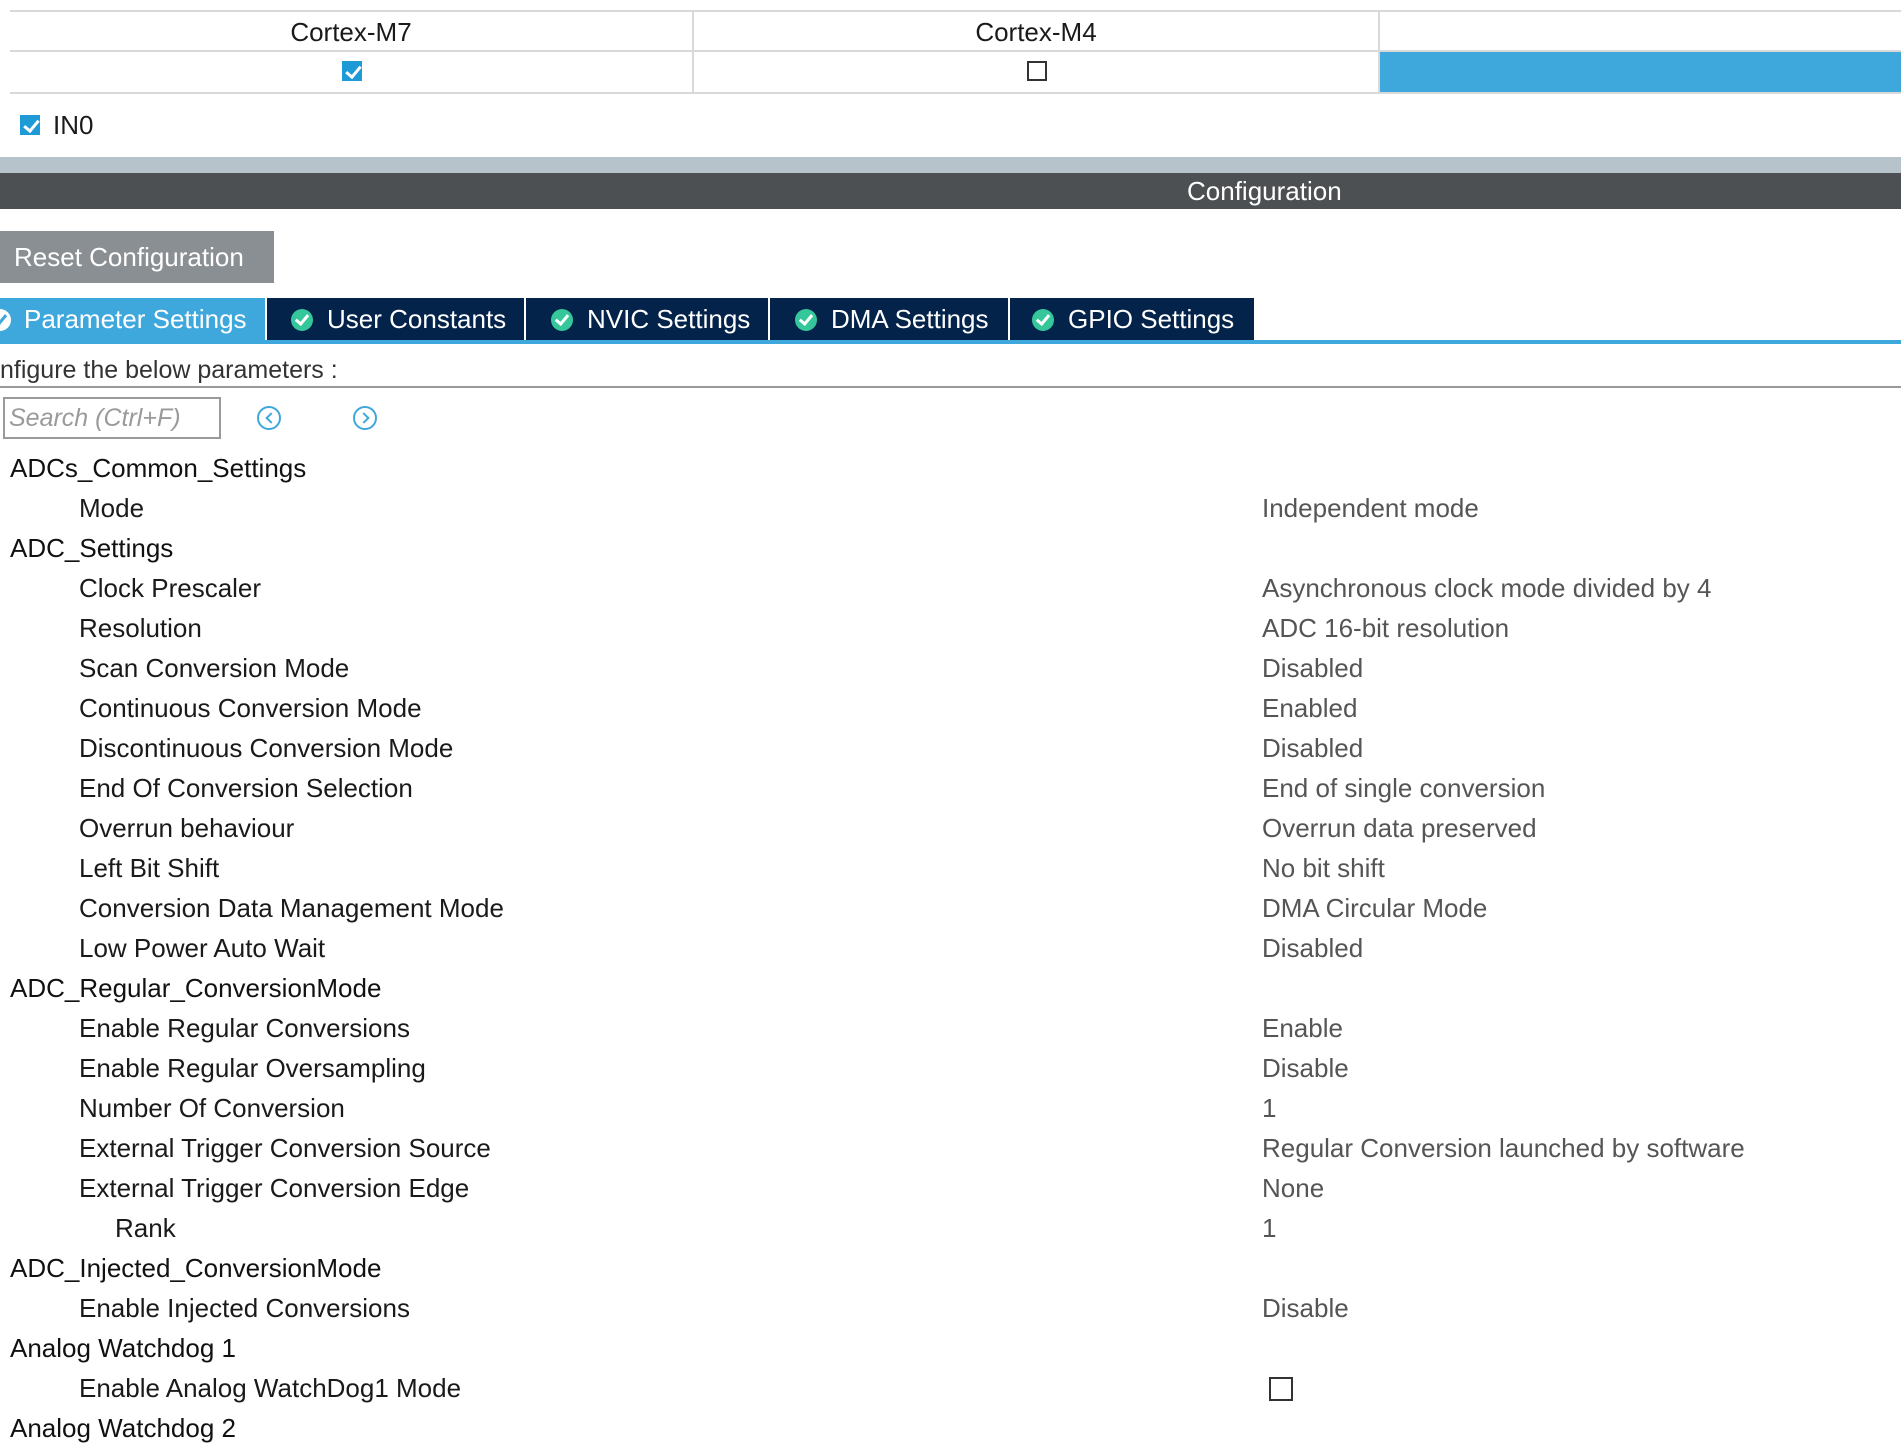 The height and width of the screenshot is (1448, 1901). What do you see at coordinates (285, 1148) in the screenshot?
I see `param-label: External Trigger Conversion Source` at bounding box center [285, 1148].